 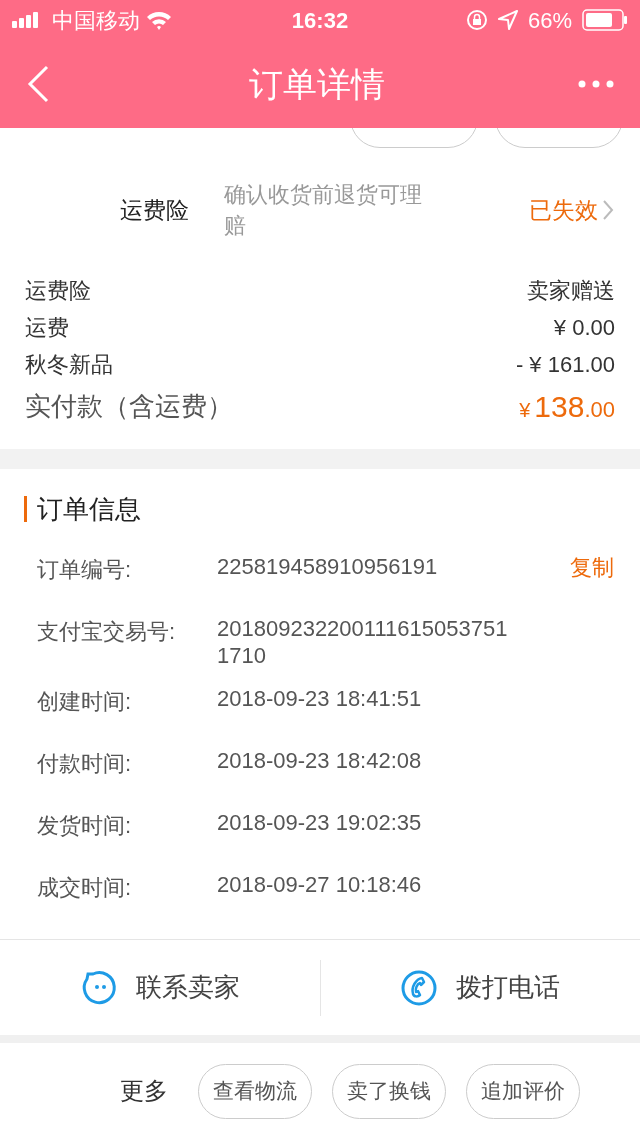 What do you see at coordinates (89, 509) in the screenshot?
I see `section-title: 订单信息` at bounding box center [89, 509].